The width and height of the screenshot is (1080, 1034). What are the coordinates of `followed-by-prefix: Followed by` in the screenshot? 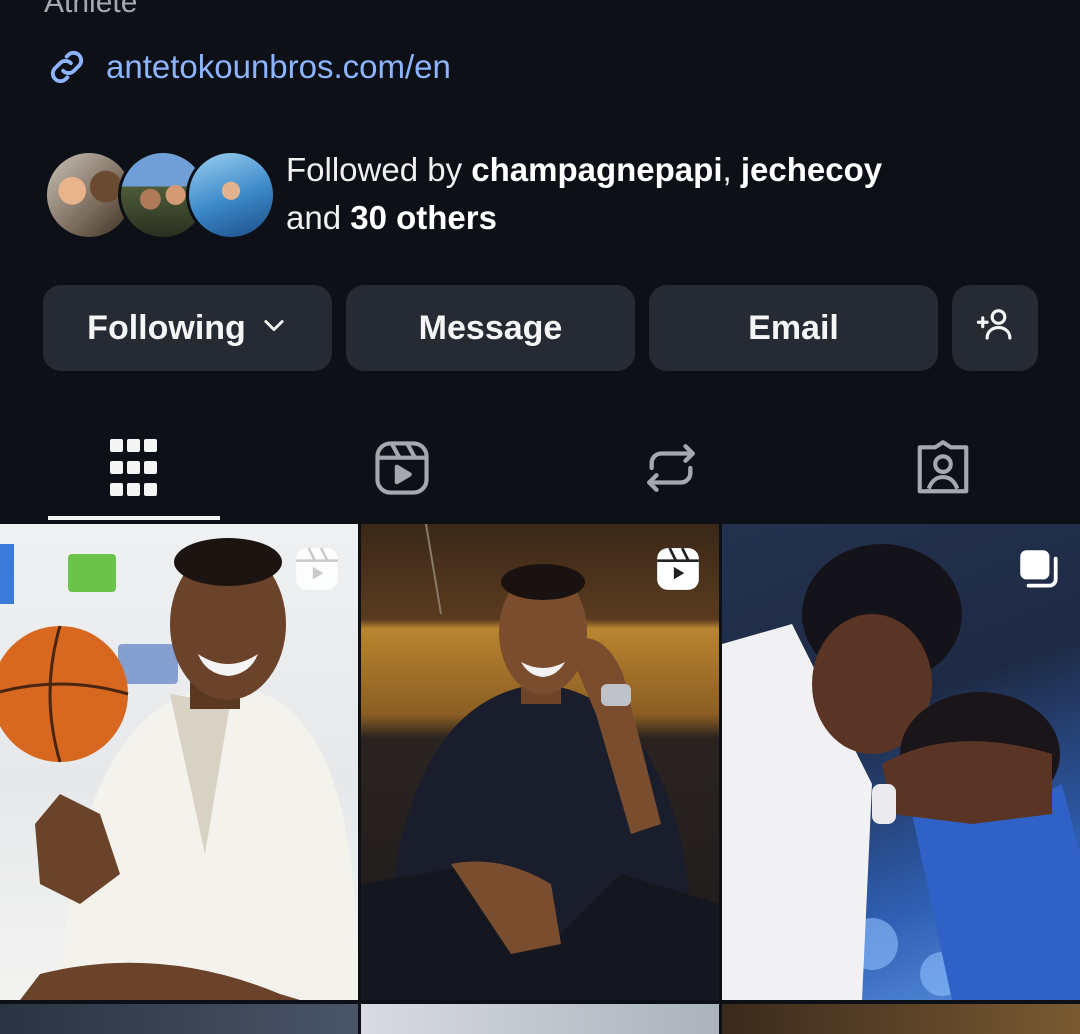 It's located at (379, 169).